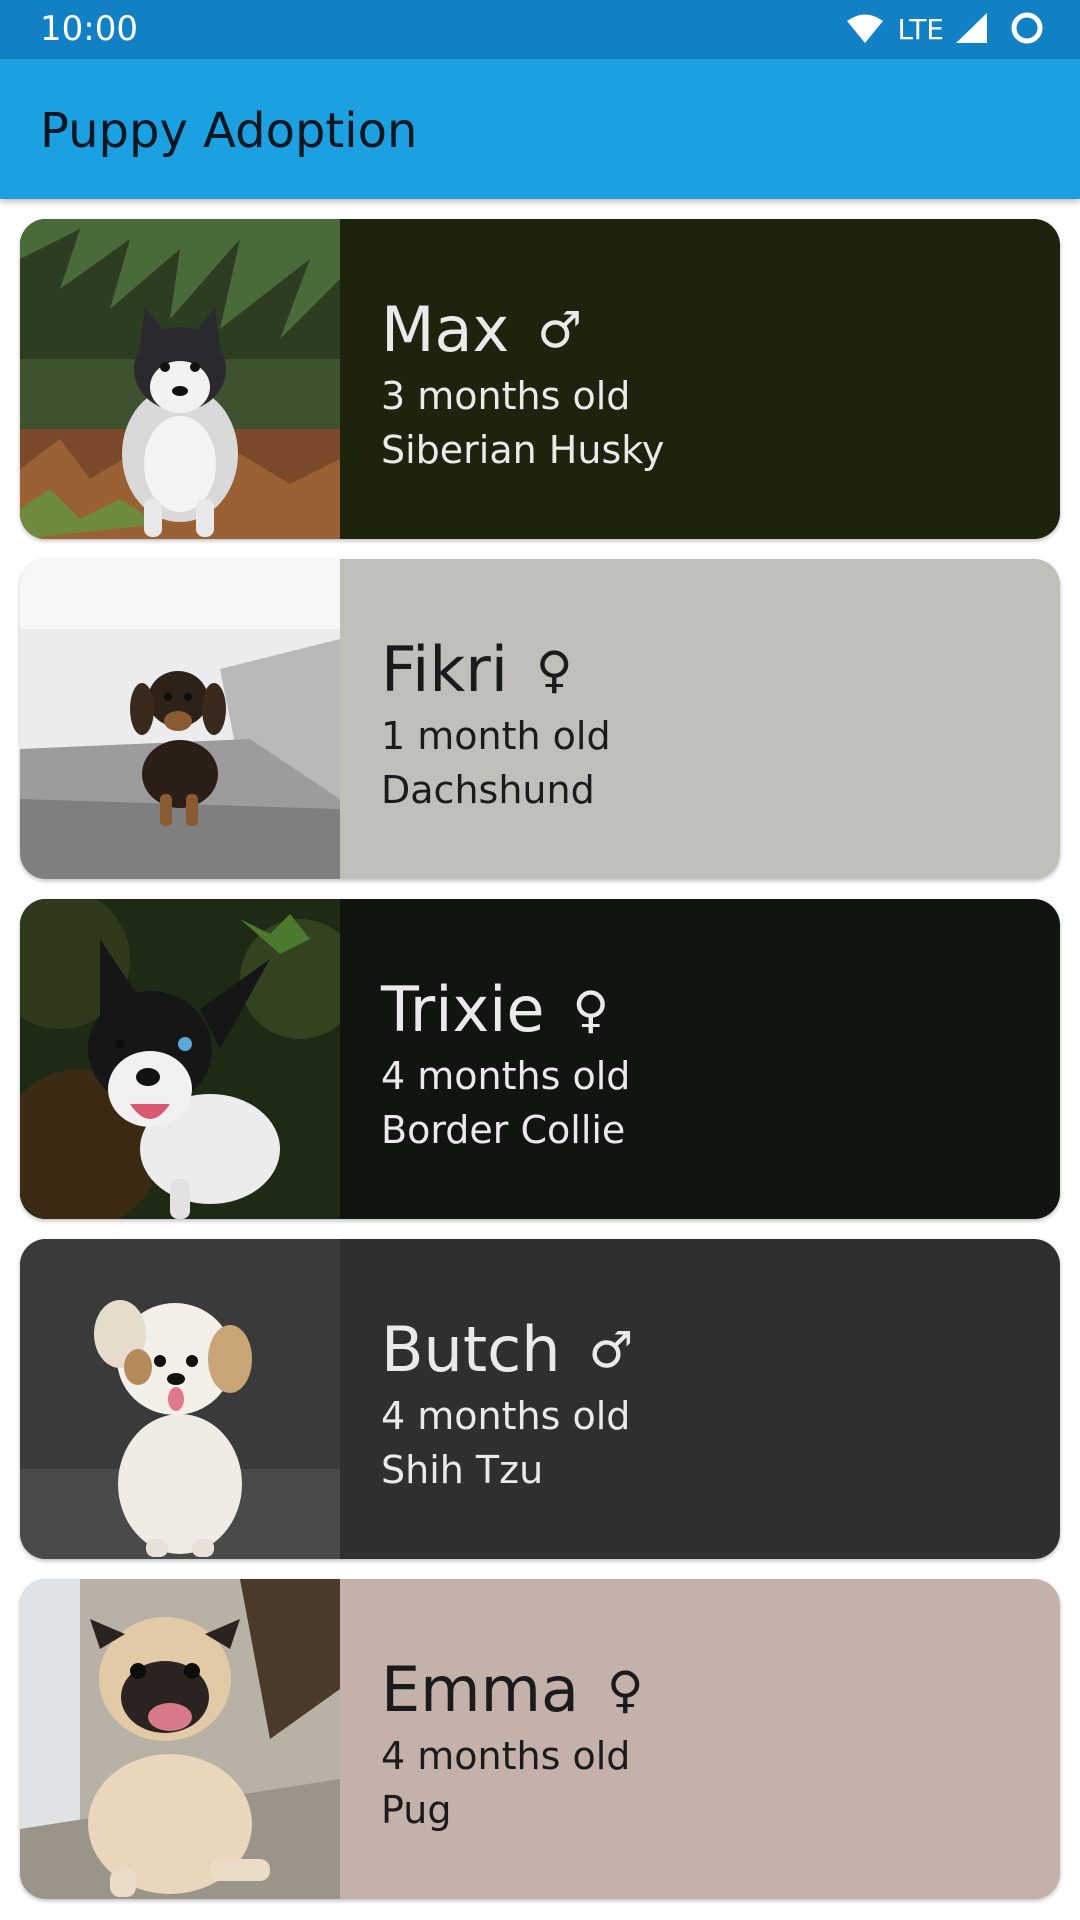 The width and height of the screenshot is (1080, 1920). I want to click on puppy-name: Butch, so click(471, 1349).